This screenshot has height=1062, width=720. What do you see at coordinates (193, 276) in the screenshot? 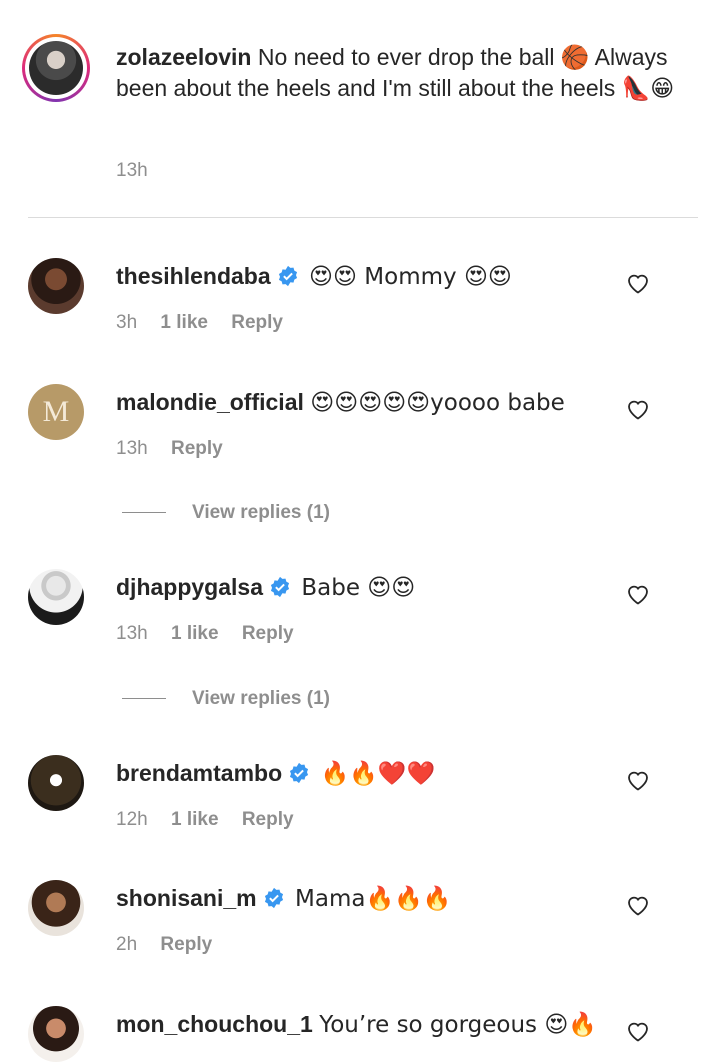
I see `comment-username: thesihlendaba` at bounding box center [193, 276].